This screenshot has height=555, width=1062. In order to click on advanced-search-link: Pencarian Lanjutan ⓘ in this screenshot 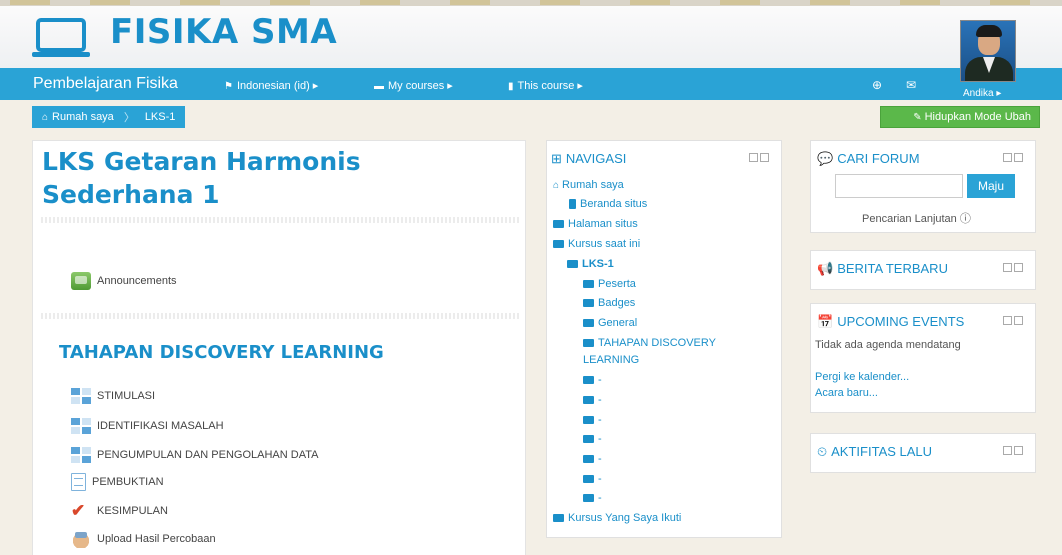, I will do `click(916, 218)`.